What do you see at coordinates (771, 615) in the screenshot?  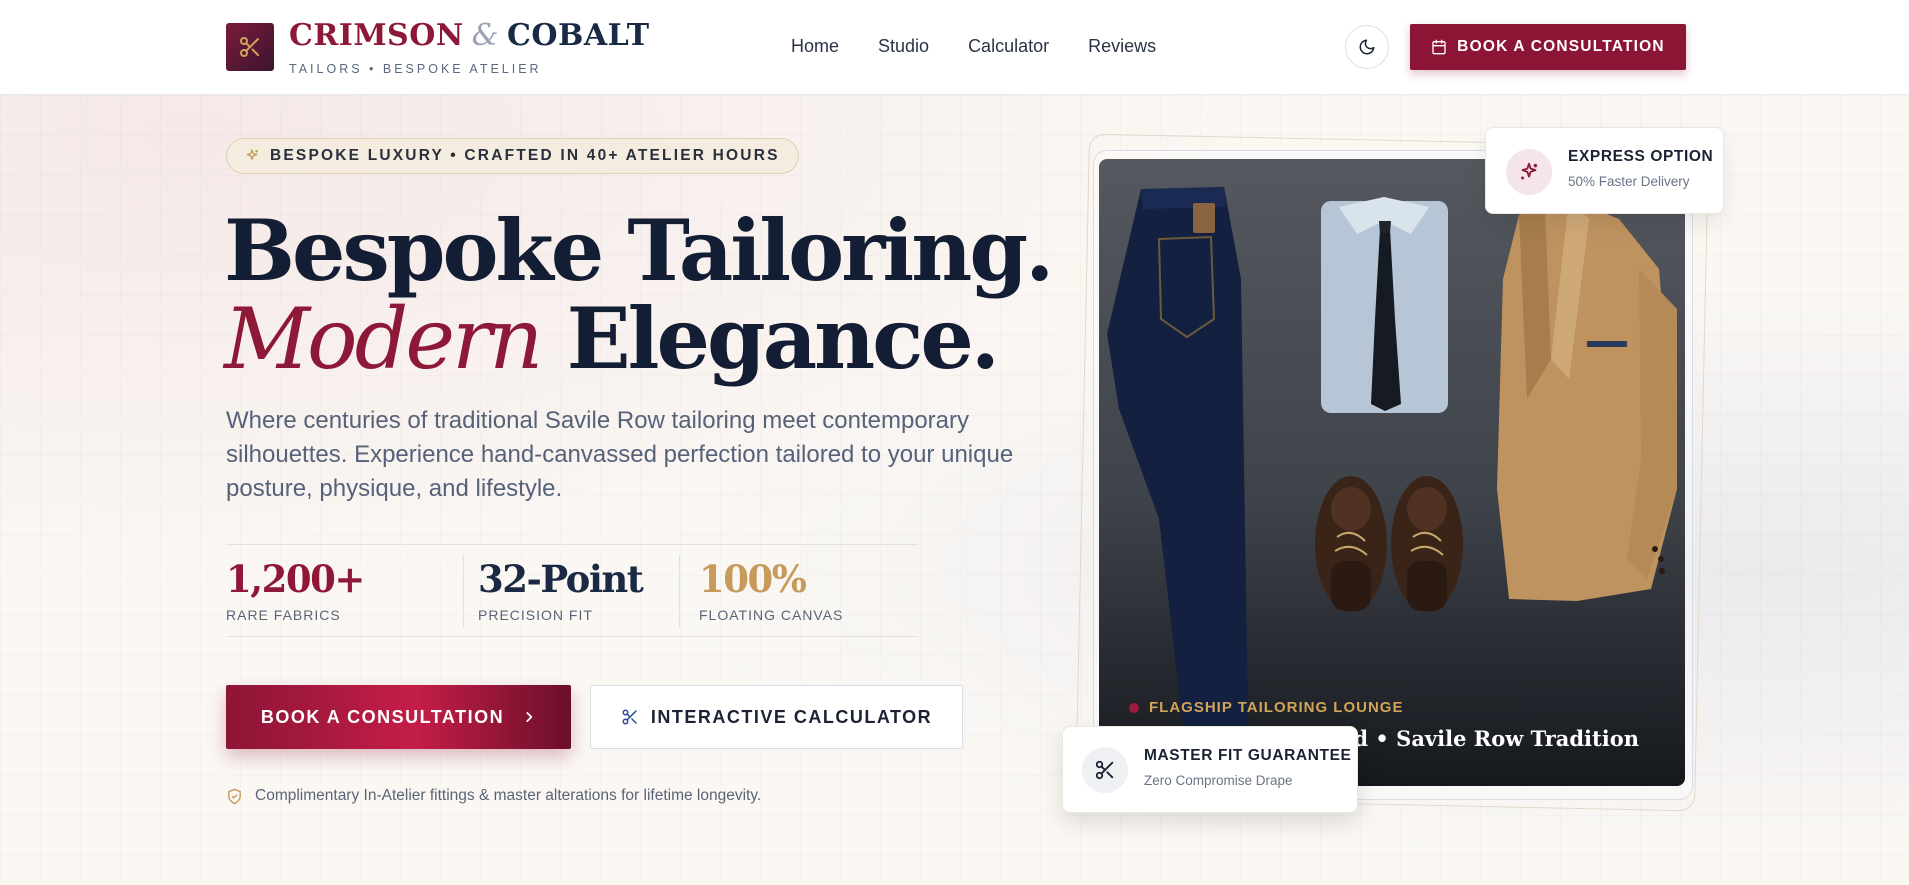 I see `stat-label: FLOATING CANVAS` at bounding box center [771, 615].